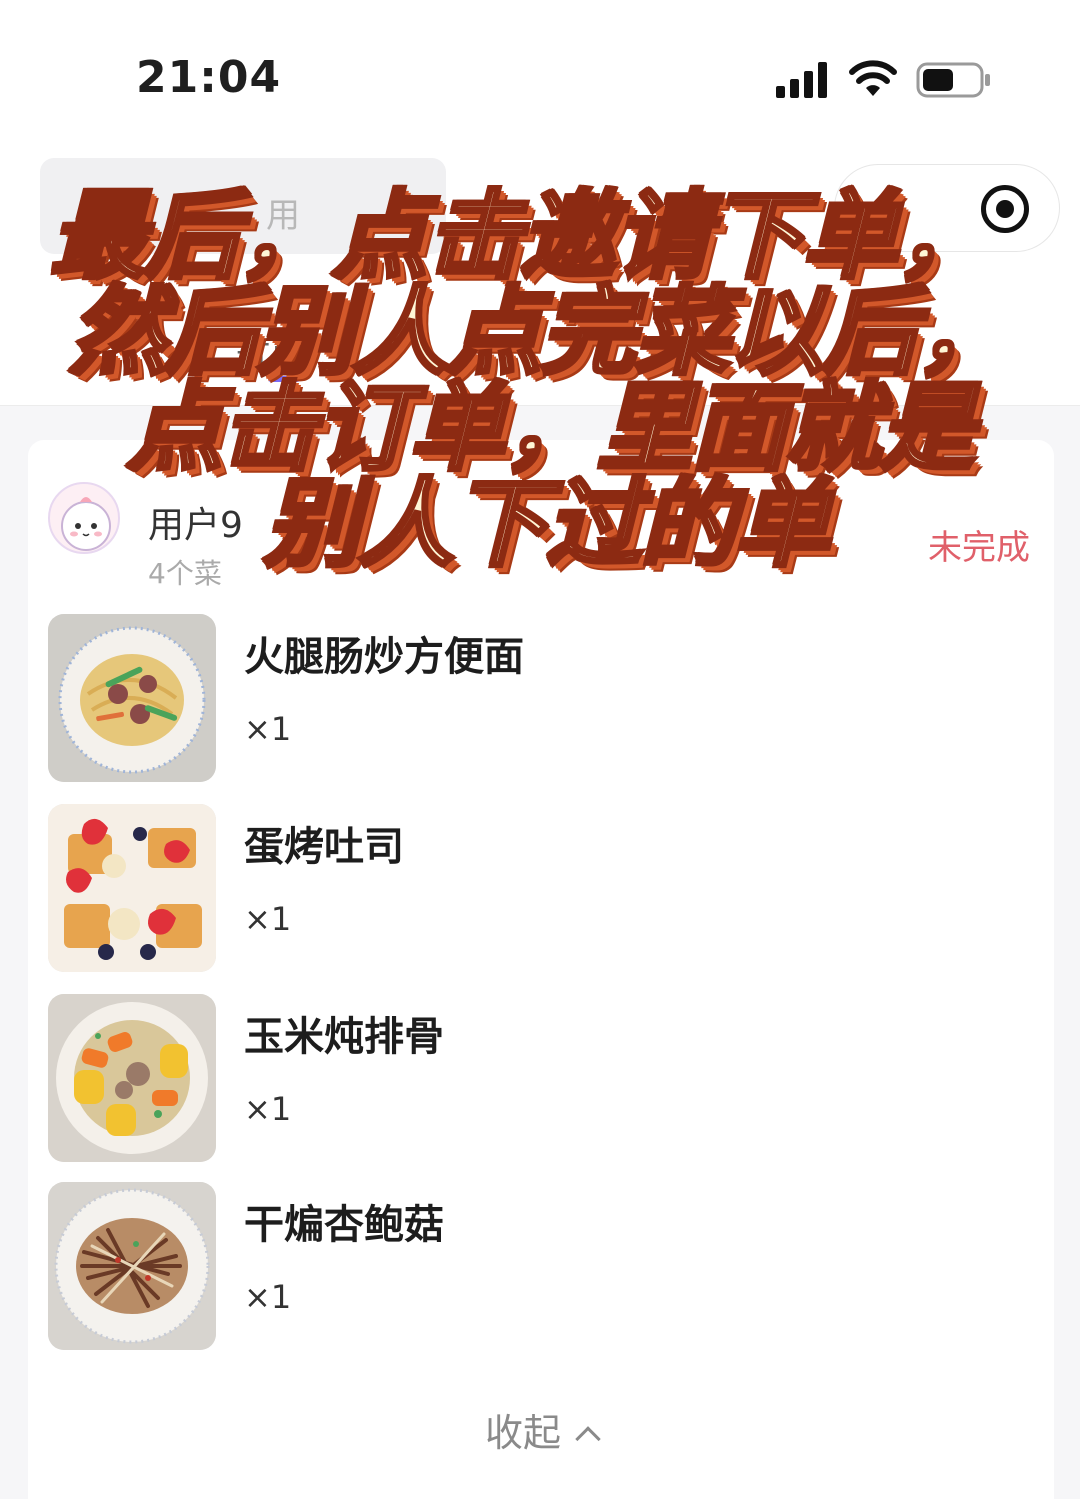  What do you see at coordinates (541, 1078) in the screenshot?
I see `list-item: 玉米炖排骨 ×1` at bounding box center [541, 1078].